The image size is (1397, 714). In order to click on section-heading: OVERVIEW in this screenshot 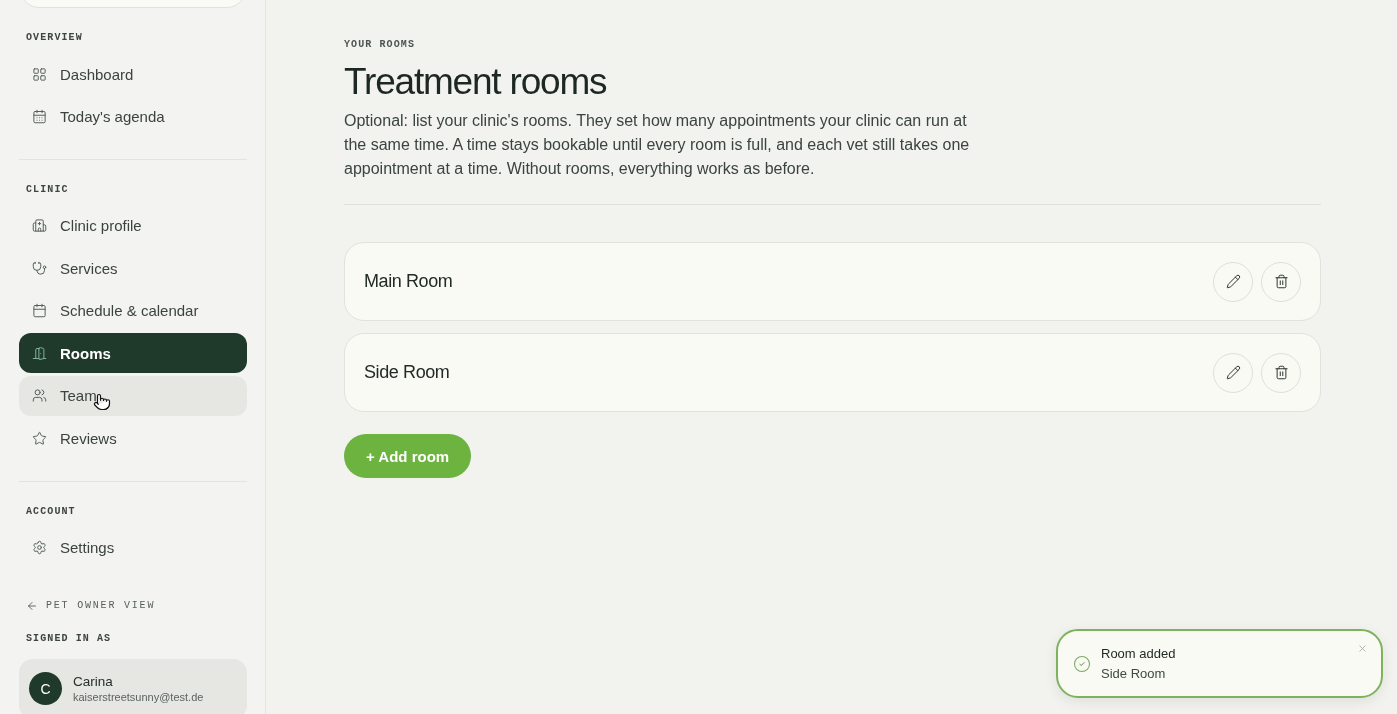, I will do `click(54, 38)`.